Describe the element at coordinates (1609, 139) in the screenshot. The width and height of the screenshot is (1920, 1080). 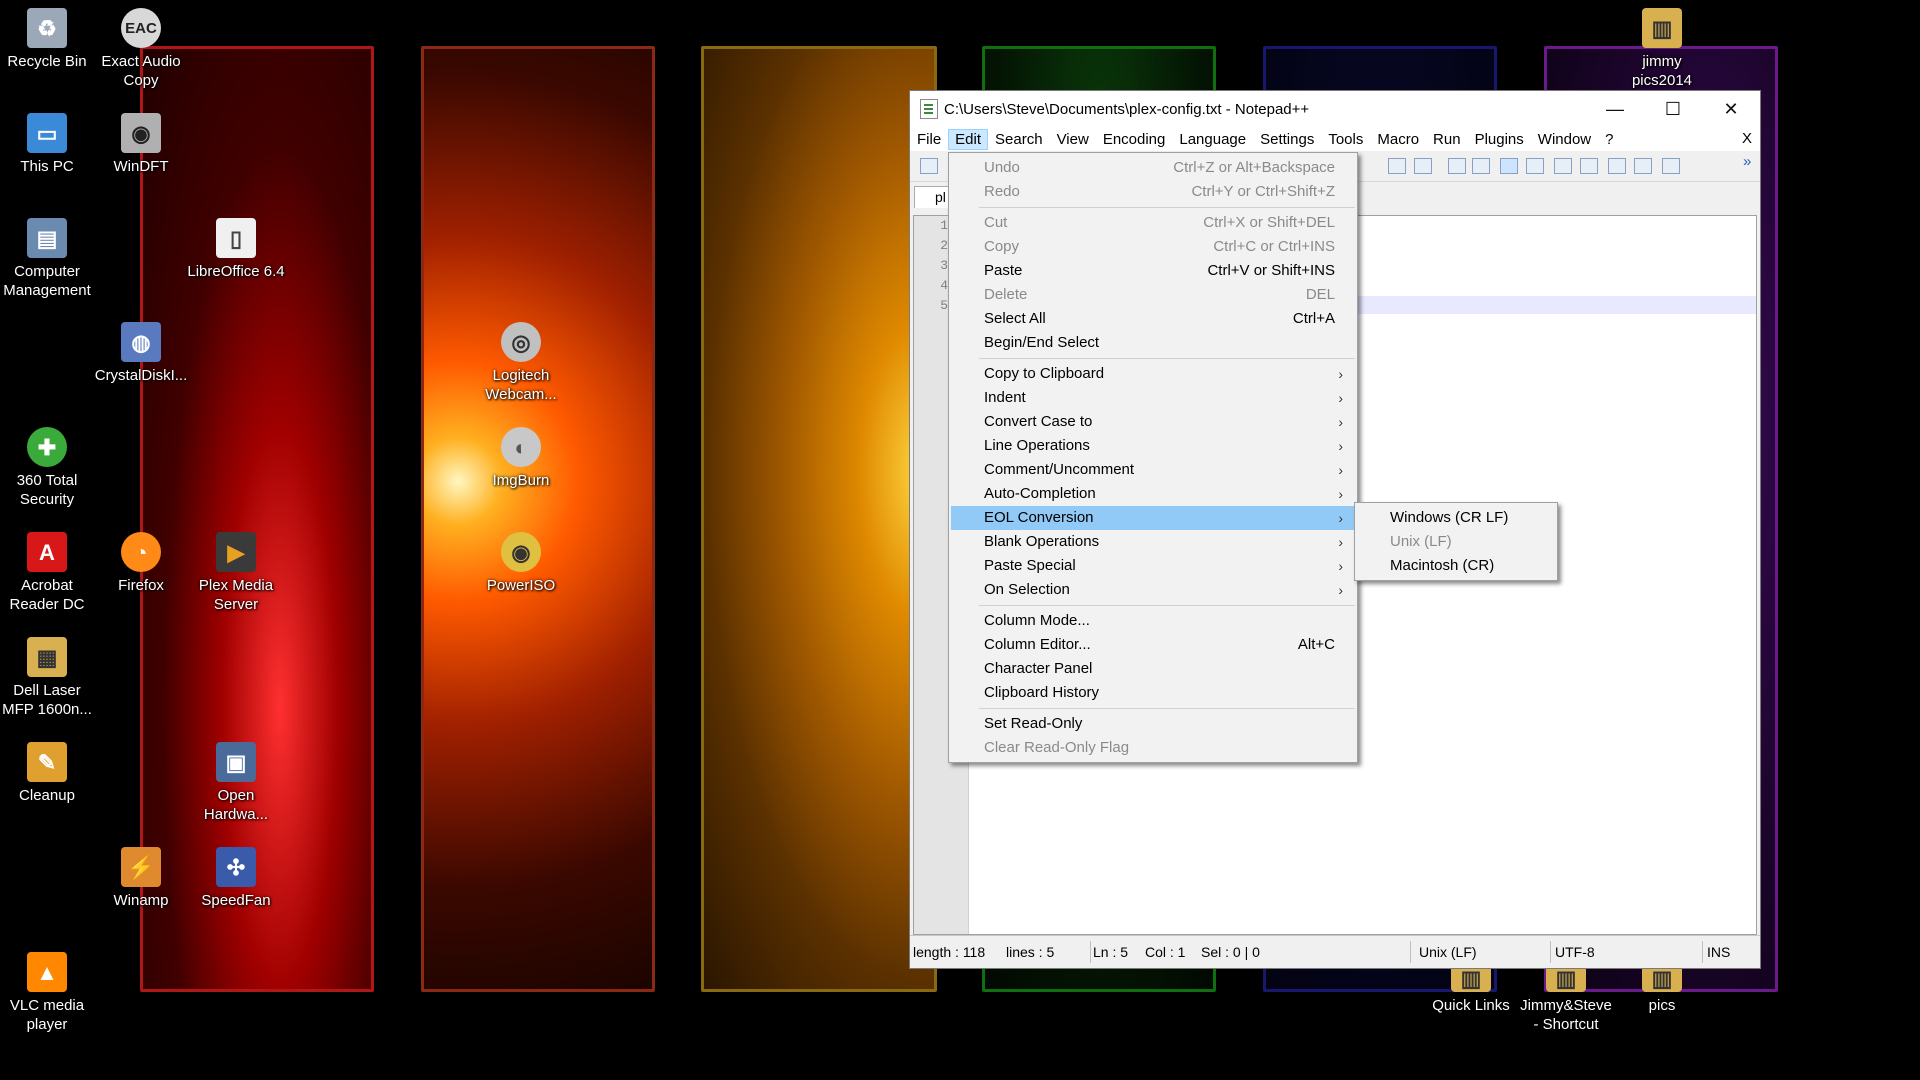
I see `menu-help: ?` at that location.